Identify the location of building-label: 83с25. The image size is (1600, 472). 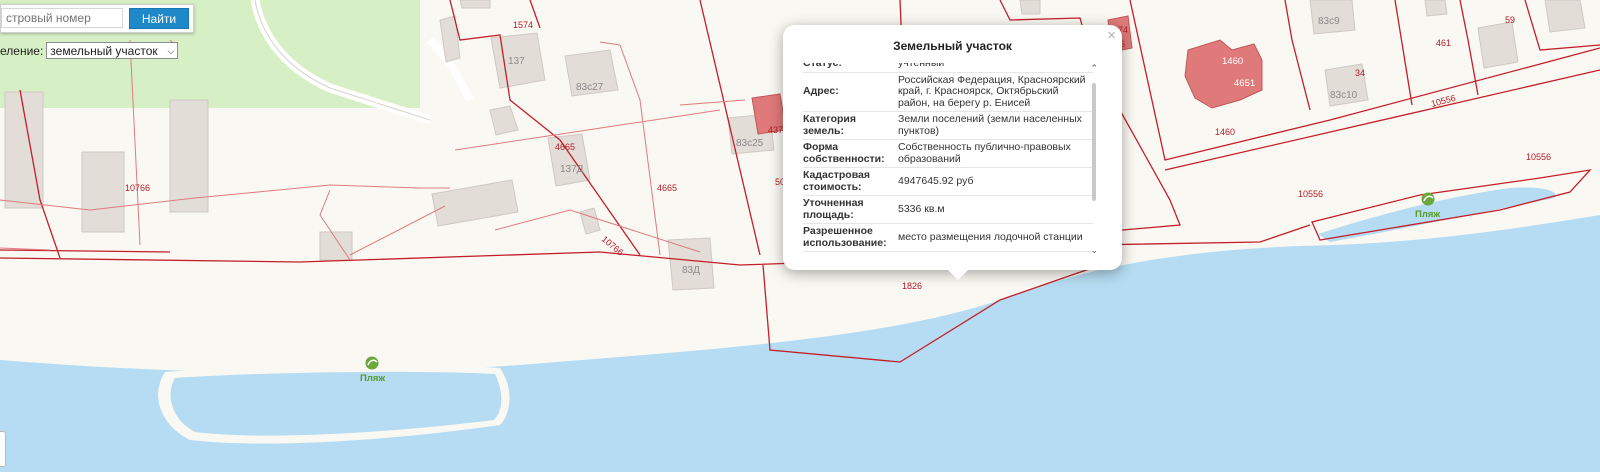
(750, 143).